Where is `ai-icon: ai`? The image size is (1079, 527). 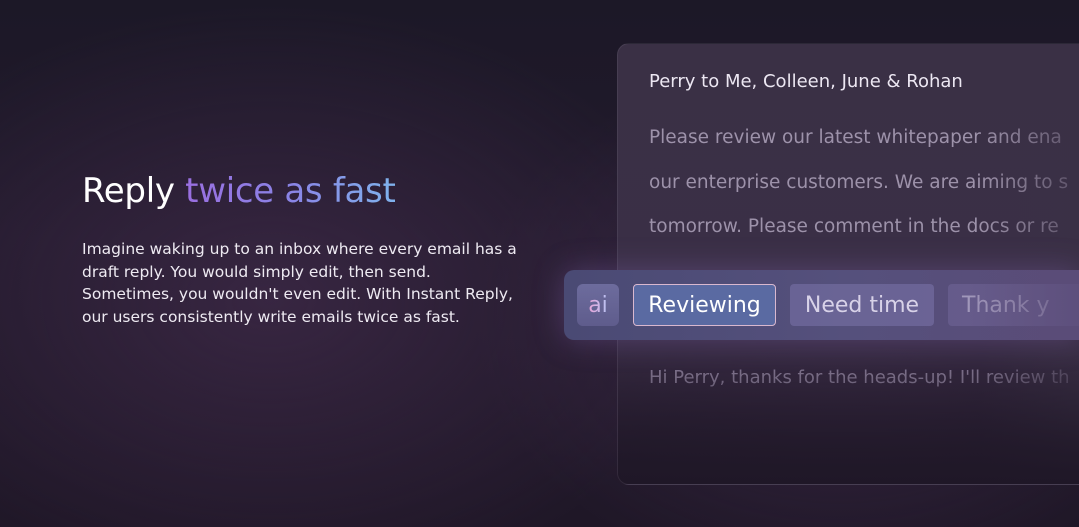
ai-icon: ai is located at coordinates (598, 305).